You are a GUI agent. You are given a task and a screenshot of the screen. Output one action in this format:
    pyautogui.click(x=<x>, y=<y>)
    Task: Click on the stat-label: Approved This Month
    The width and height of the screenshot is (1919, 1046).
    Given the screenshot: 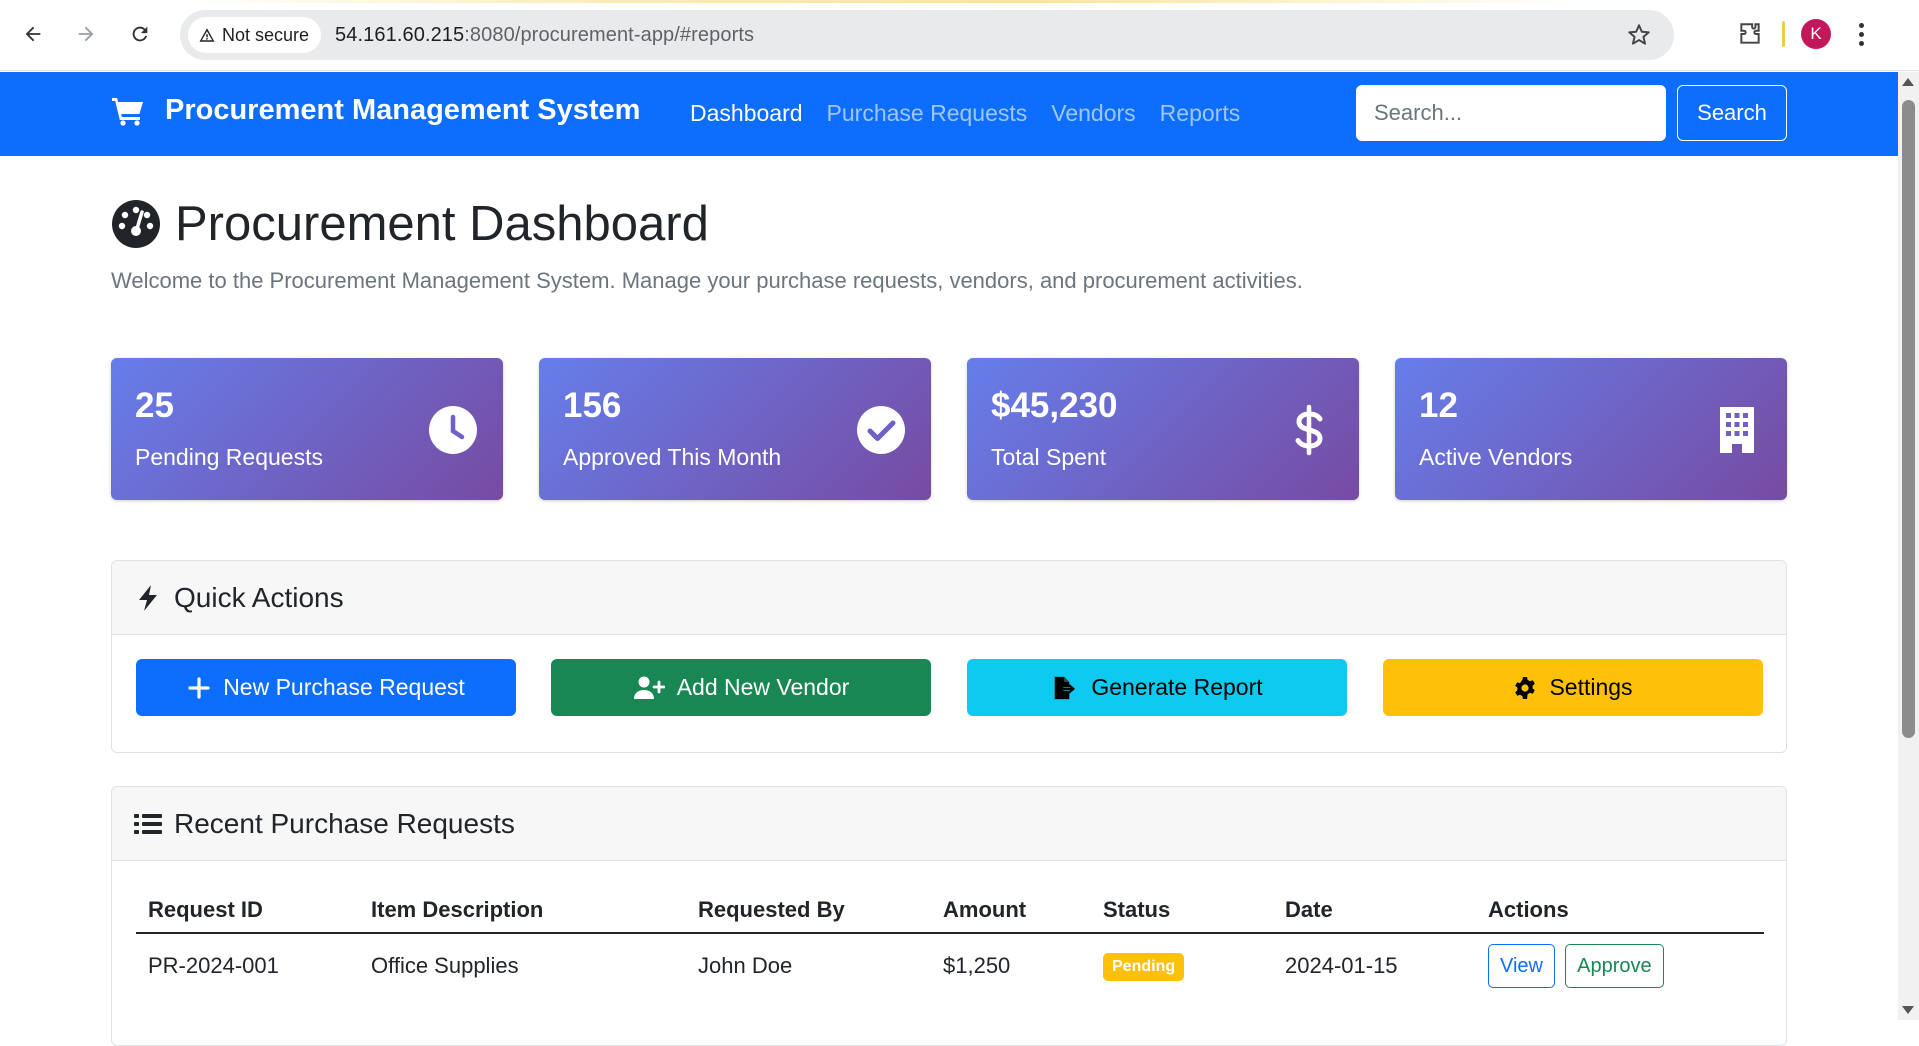 What is the action you would take?
    pyautogui.click(x=672, y=457)
    